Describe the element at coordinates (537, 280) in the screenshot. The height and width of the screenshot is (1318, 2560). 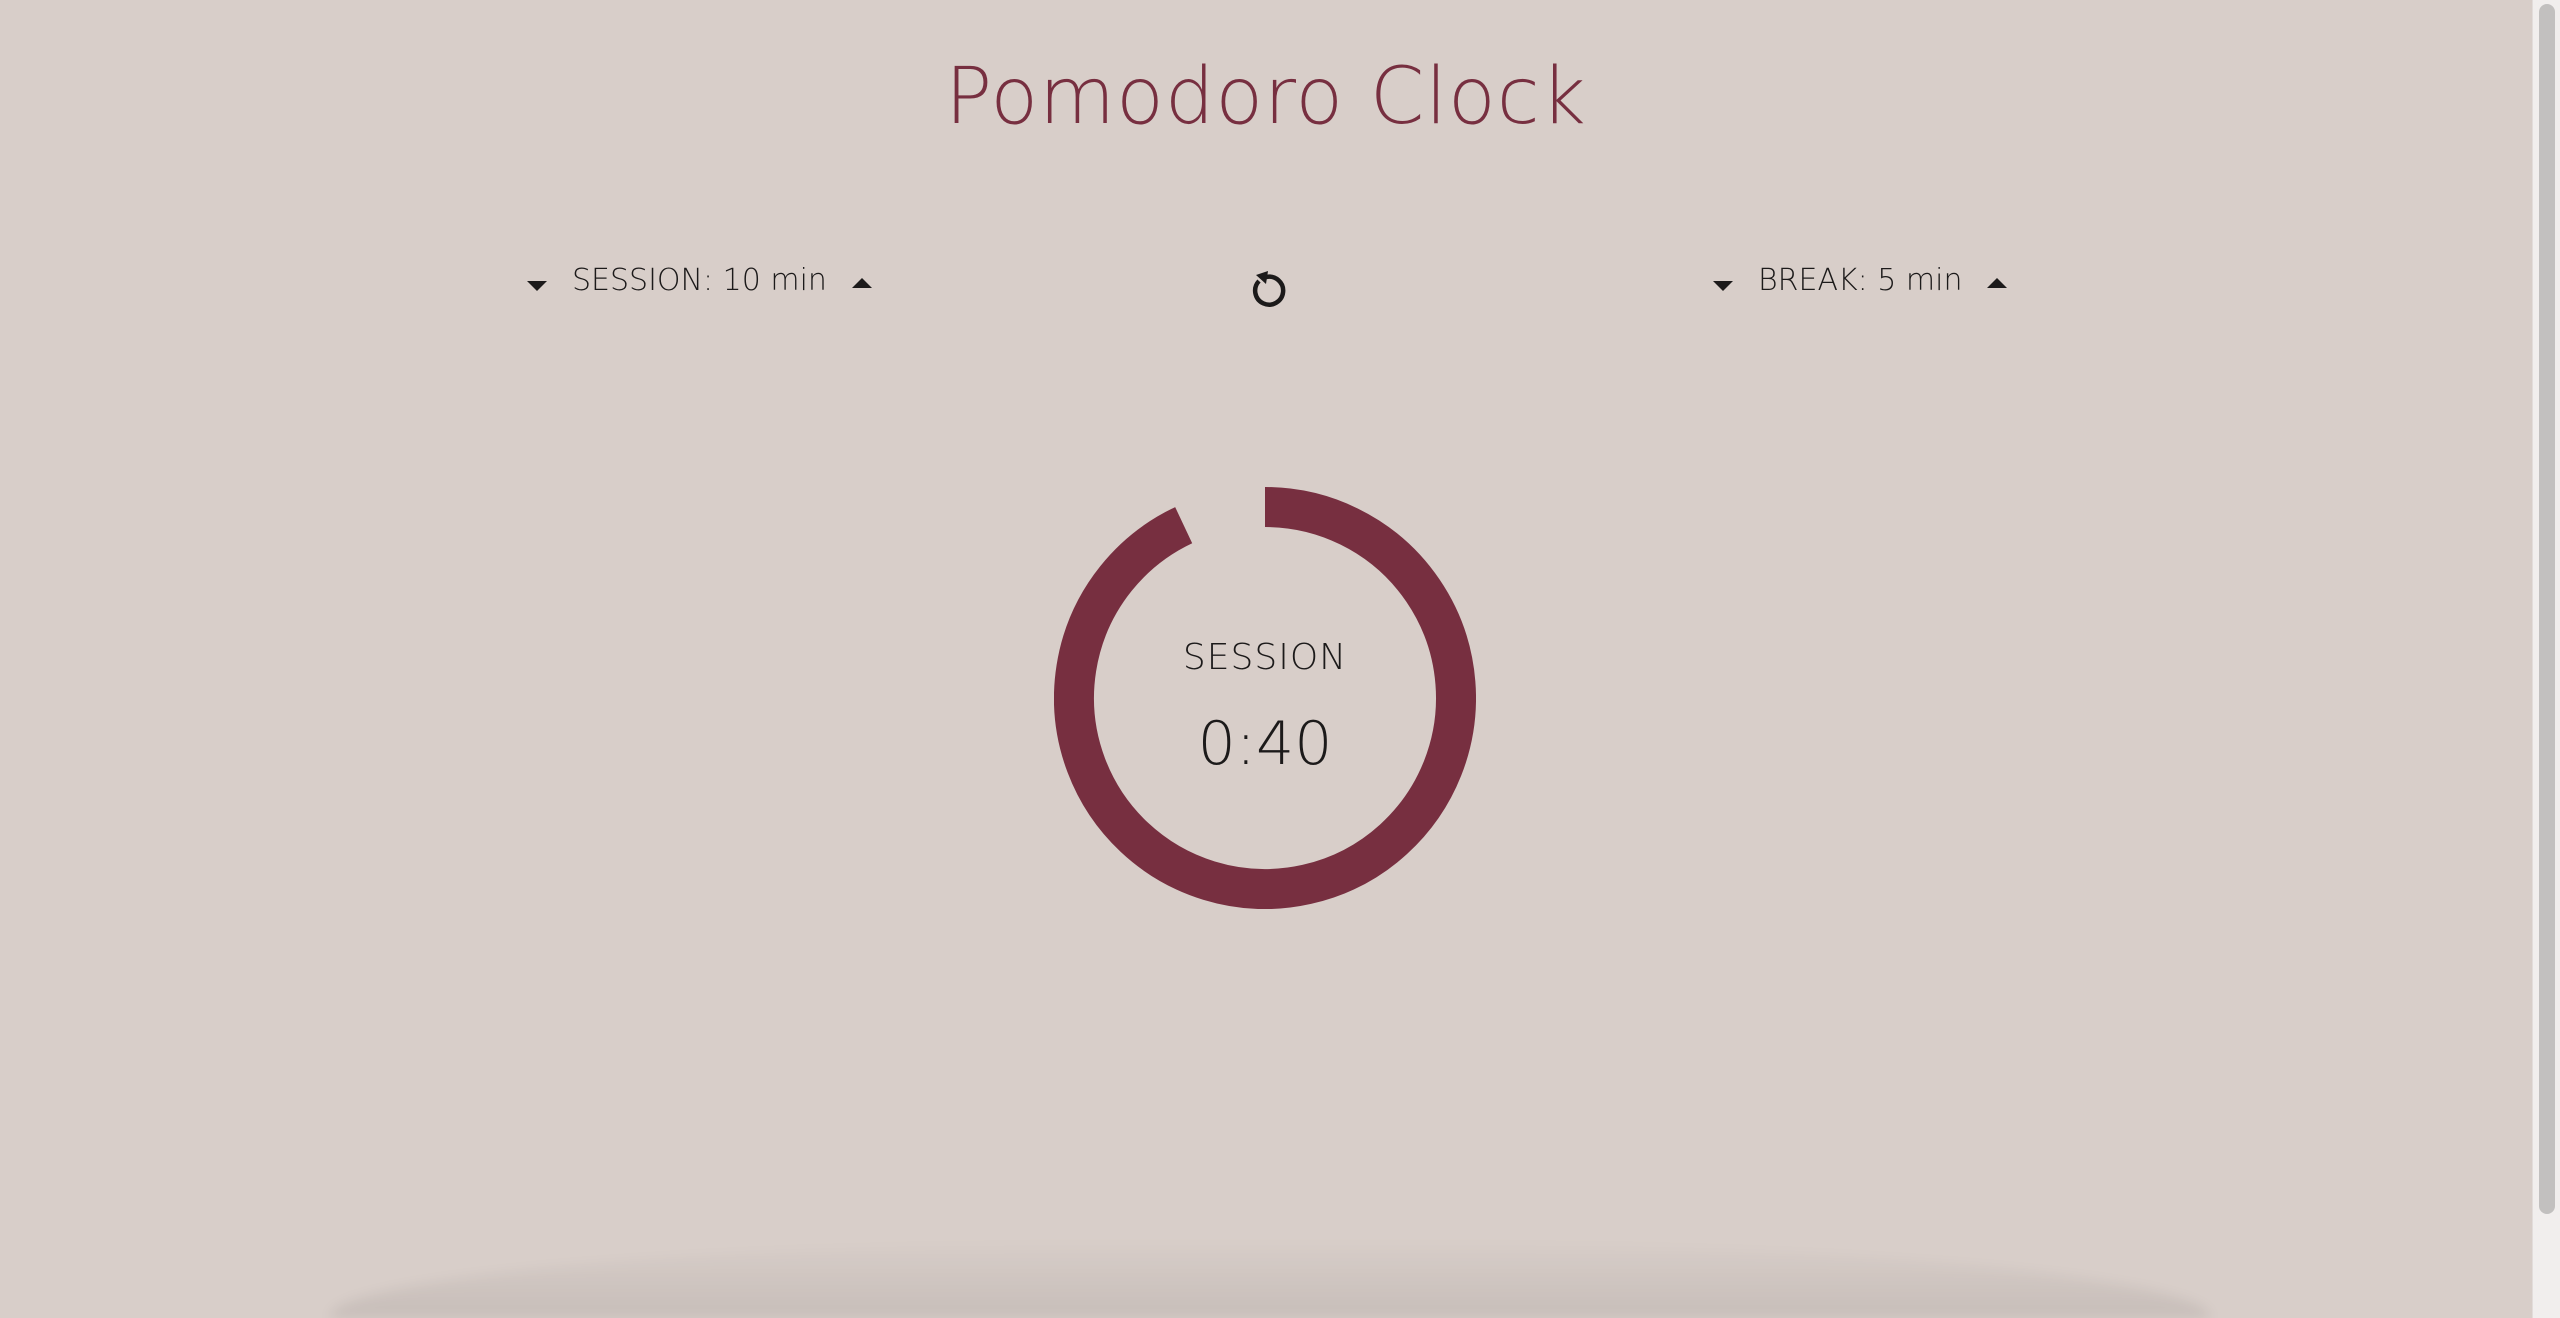
I see `session-decrease-button` at that location.